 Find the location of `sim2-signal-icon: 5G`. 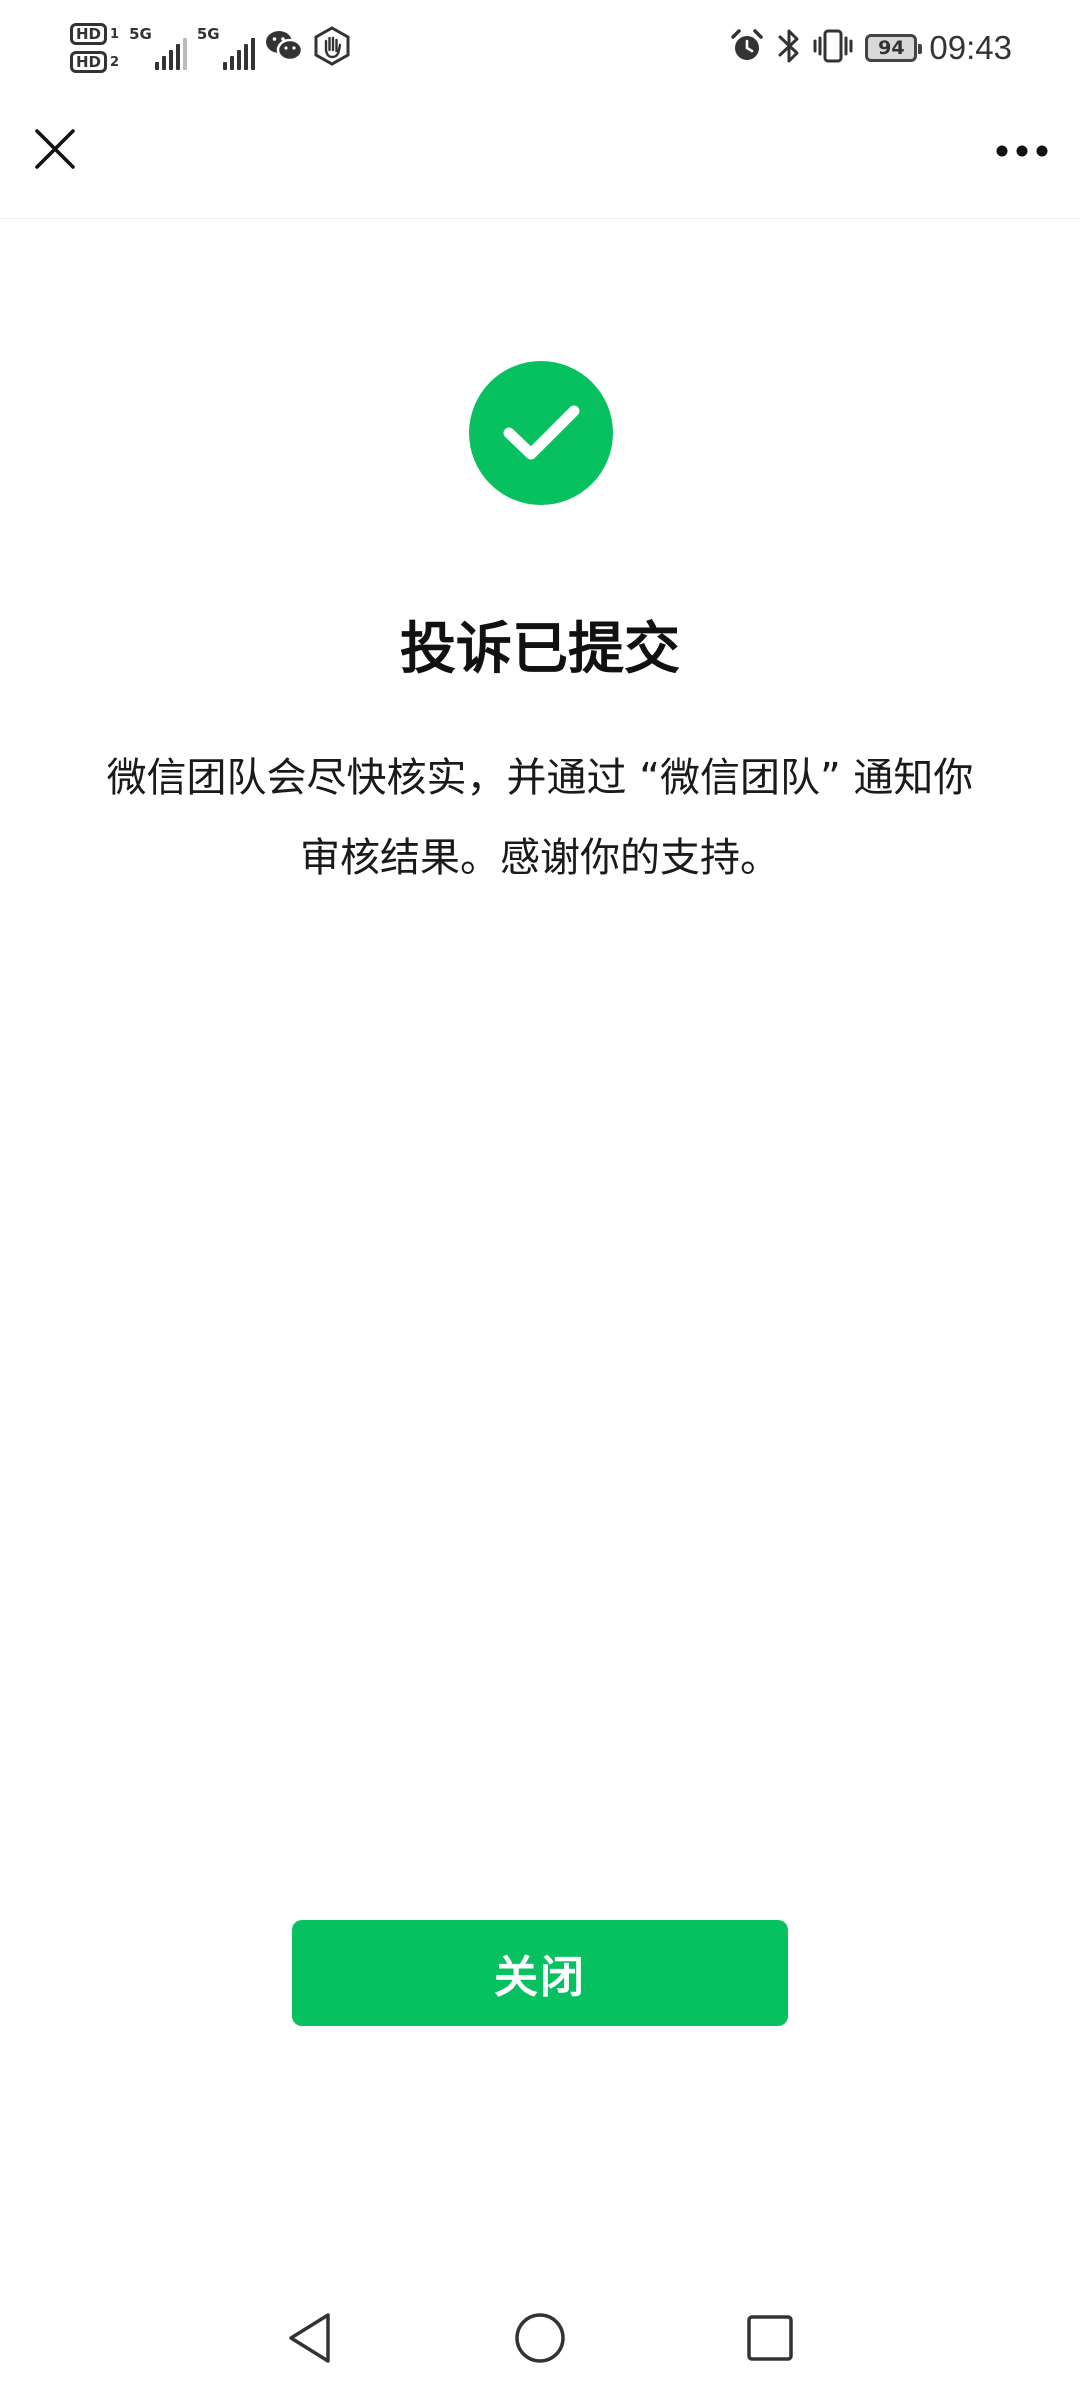

sim2-signal-icon: 5G is located at coordinates (226, 48).